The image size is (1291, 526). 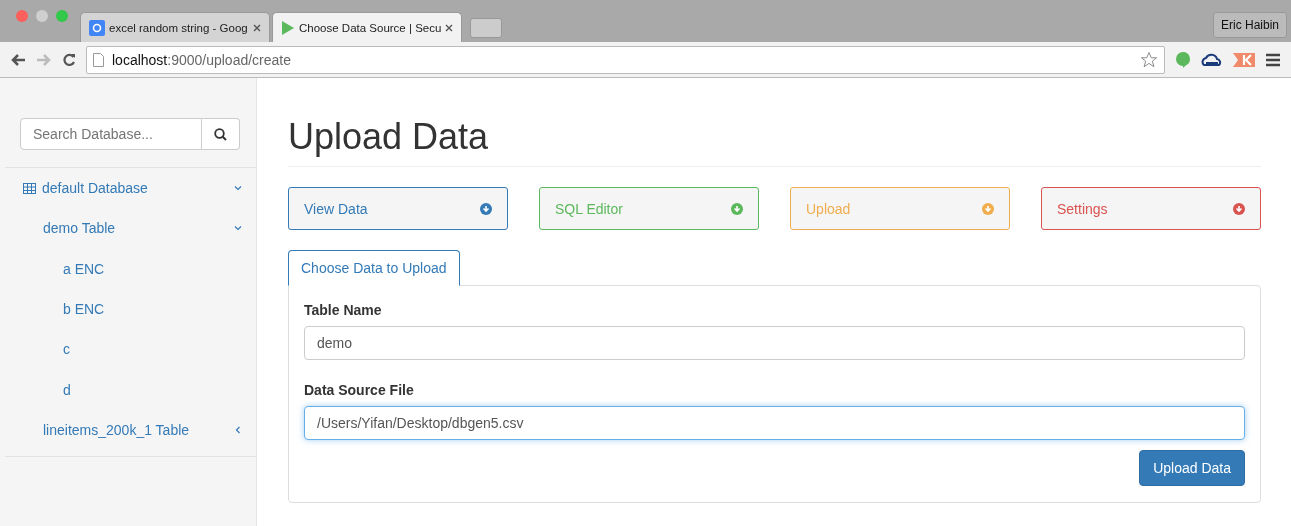 I want to click on tree-item: demo Table, so click(x=79, y=228).